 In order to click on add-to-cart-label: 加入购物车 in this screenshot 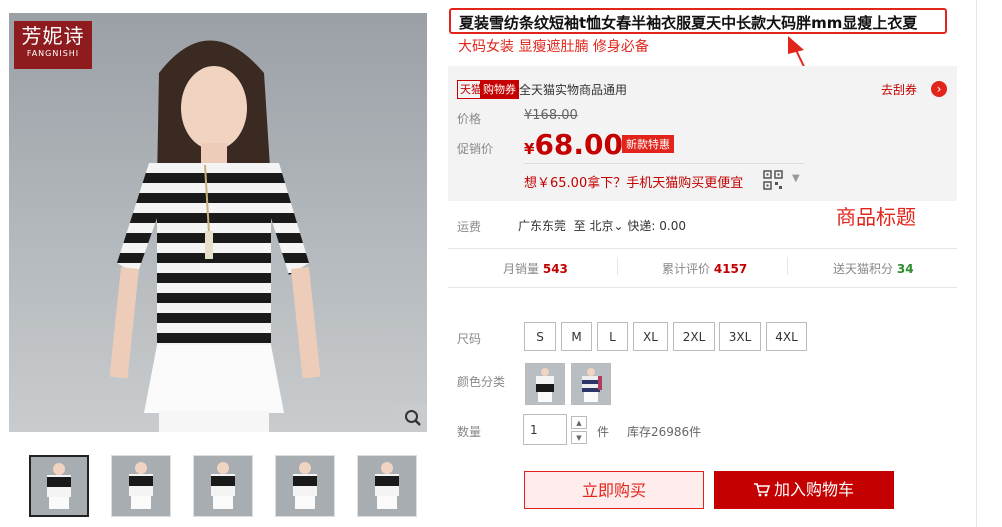, I will do `click(813, 489)`.